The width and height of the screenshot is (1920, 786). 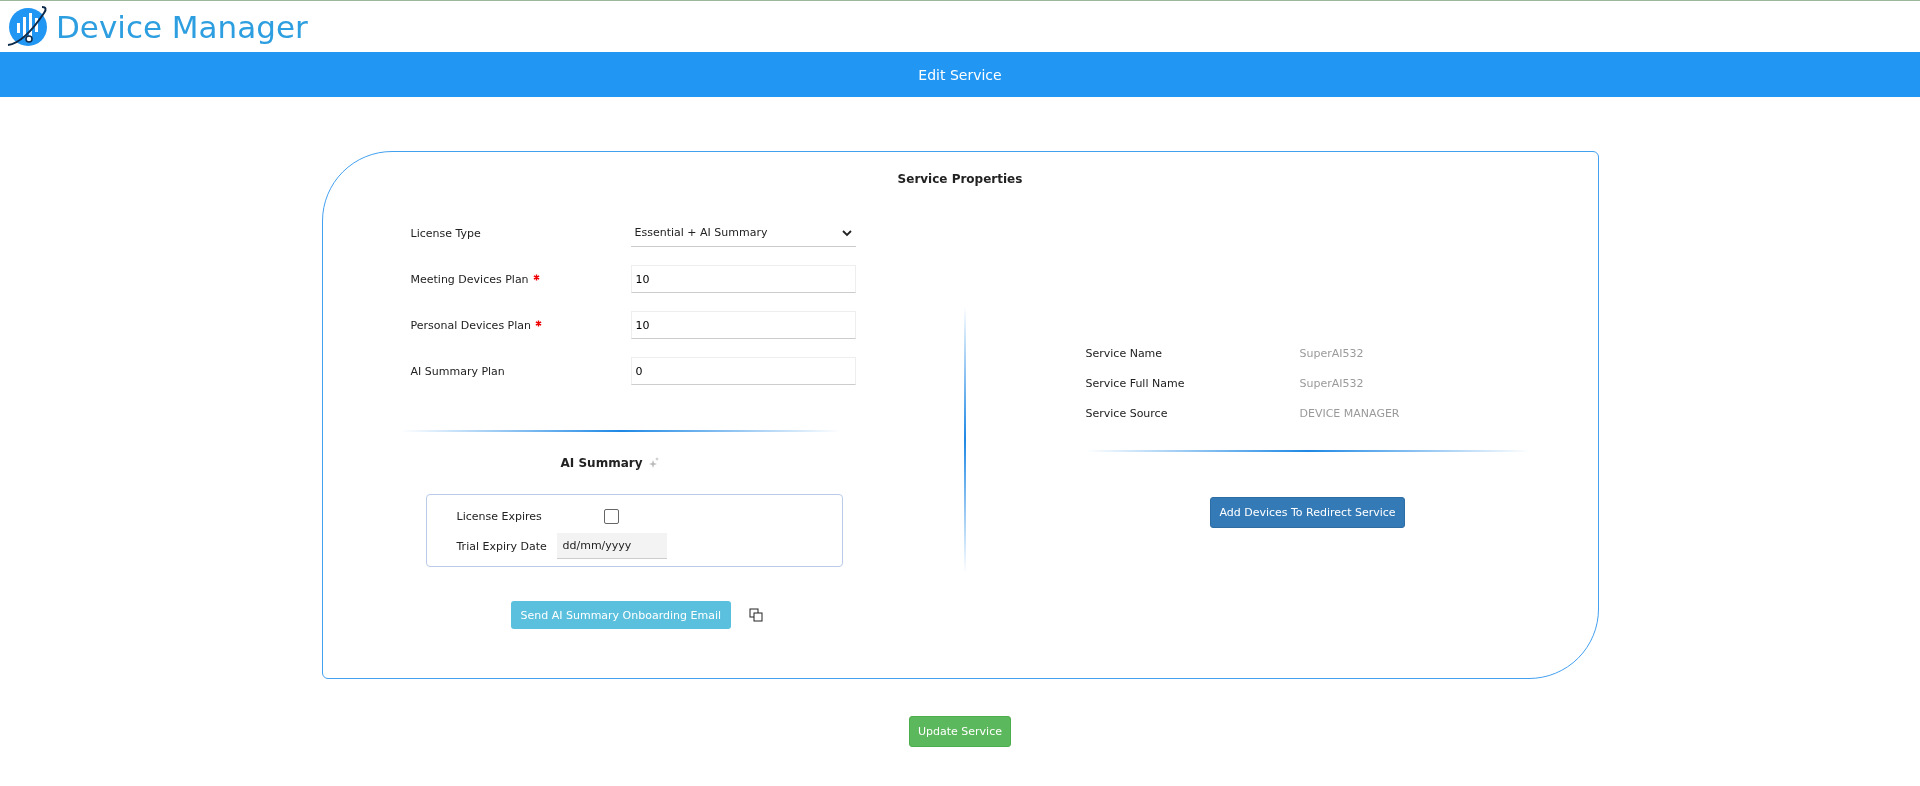 What do you see at coordinates (1124, 353) in the screenshot?
I see `info-label: Service Name` at bounding box center [1124, 353].